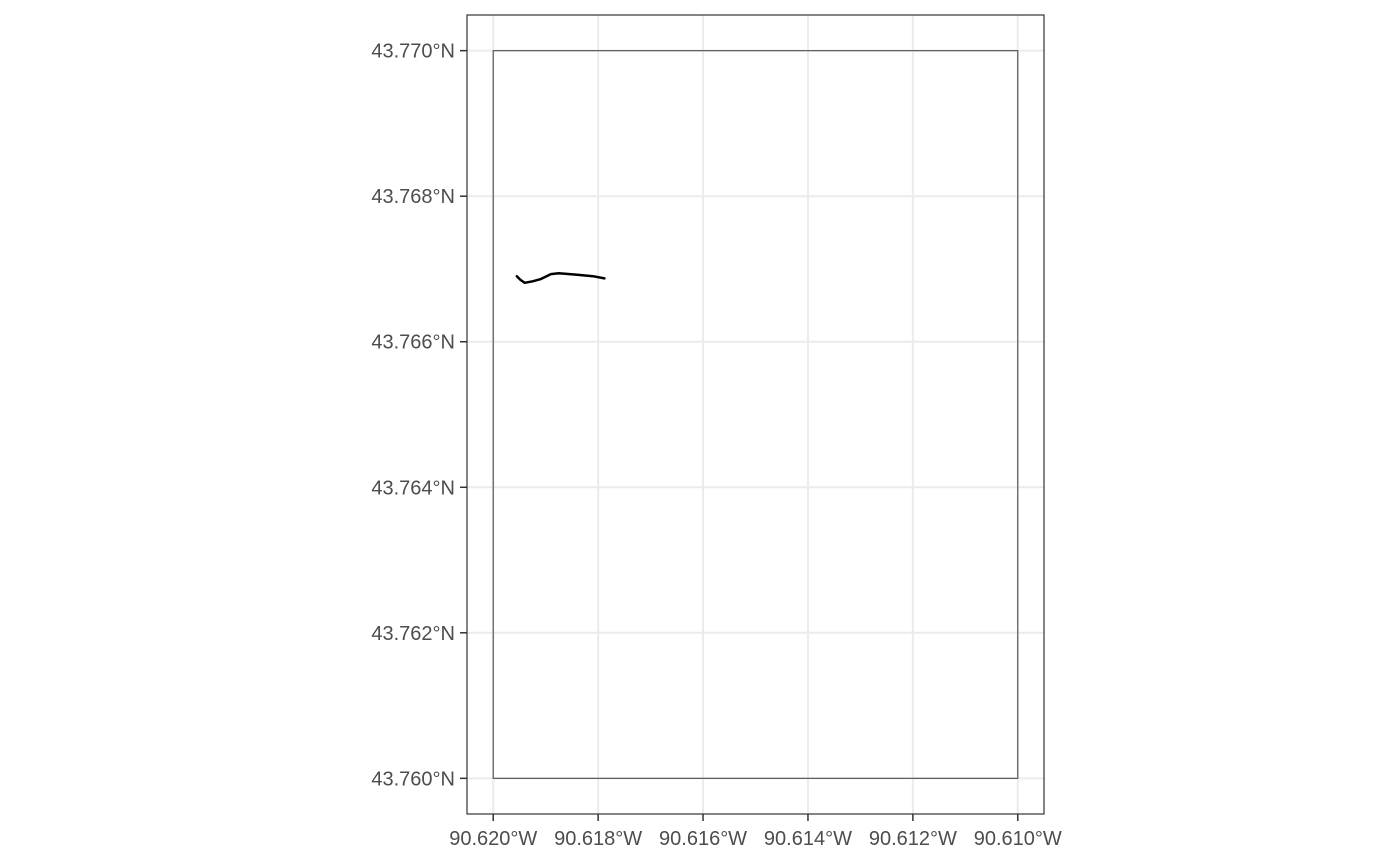 Image resolution: width=1400 pixels, height=865 pixels. I want to click on x-tick-label: 90.618°W, so click(598, 839).